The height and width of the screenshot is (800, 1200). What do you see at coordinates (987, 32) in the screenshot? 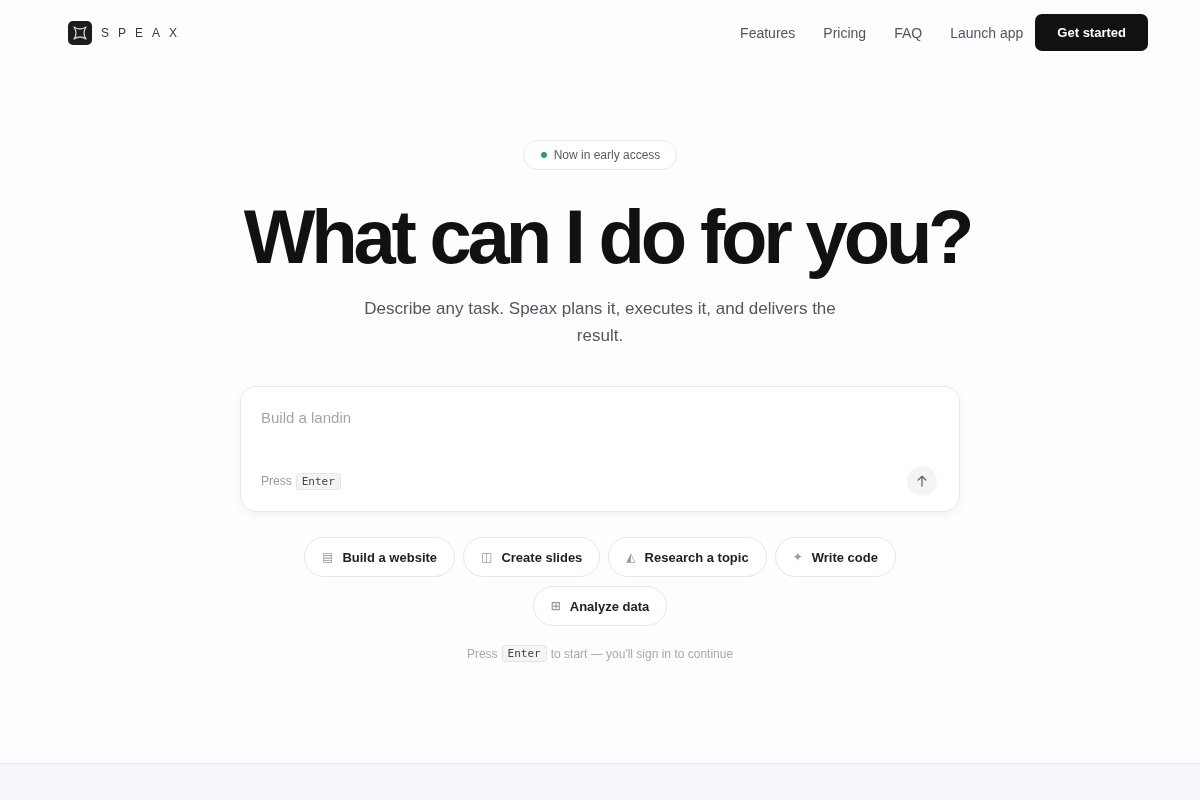
I see `nav-link: Launch app` at bounding box center [987, 32].